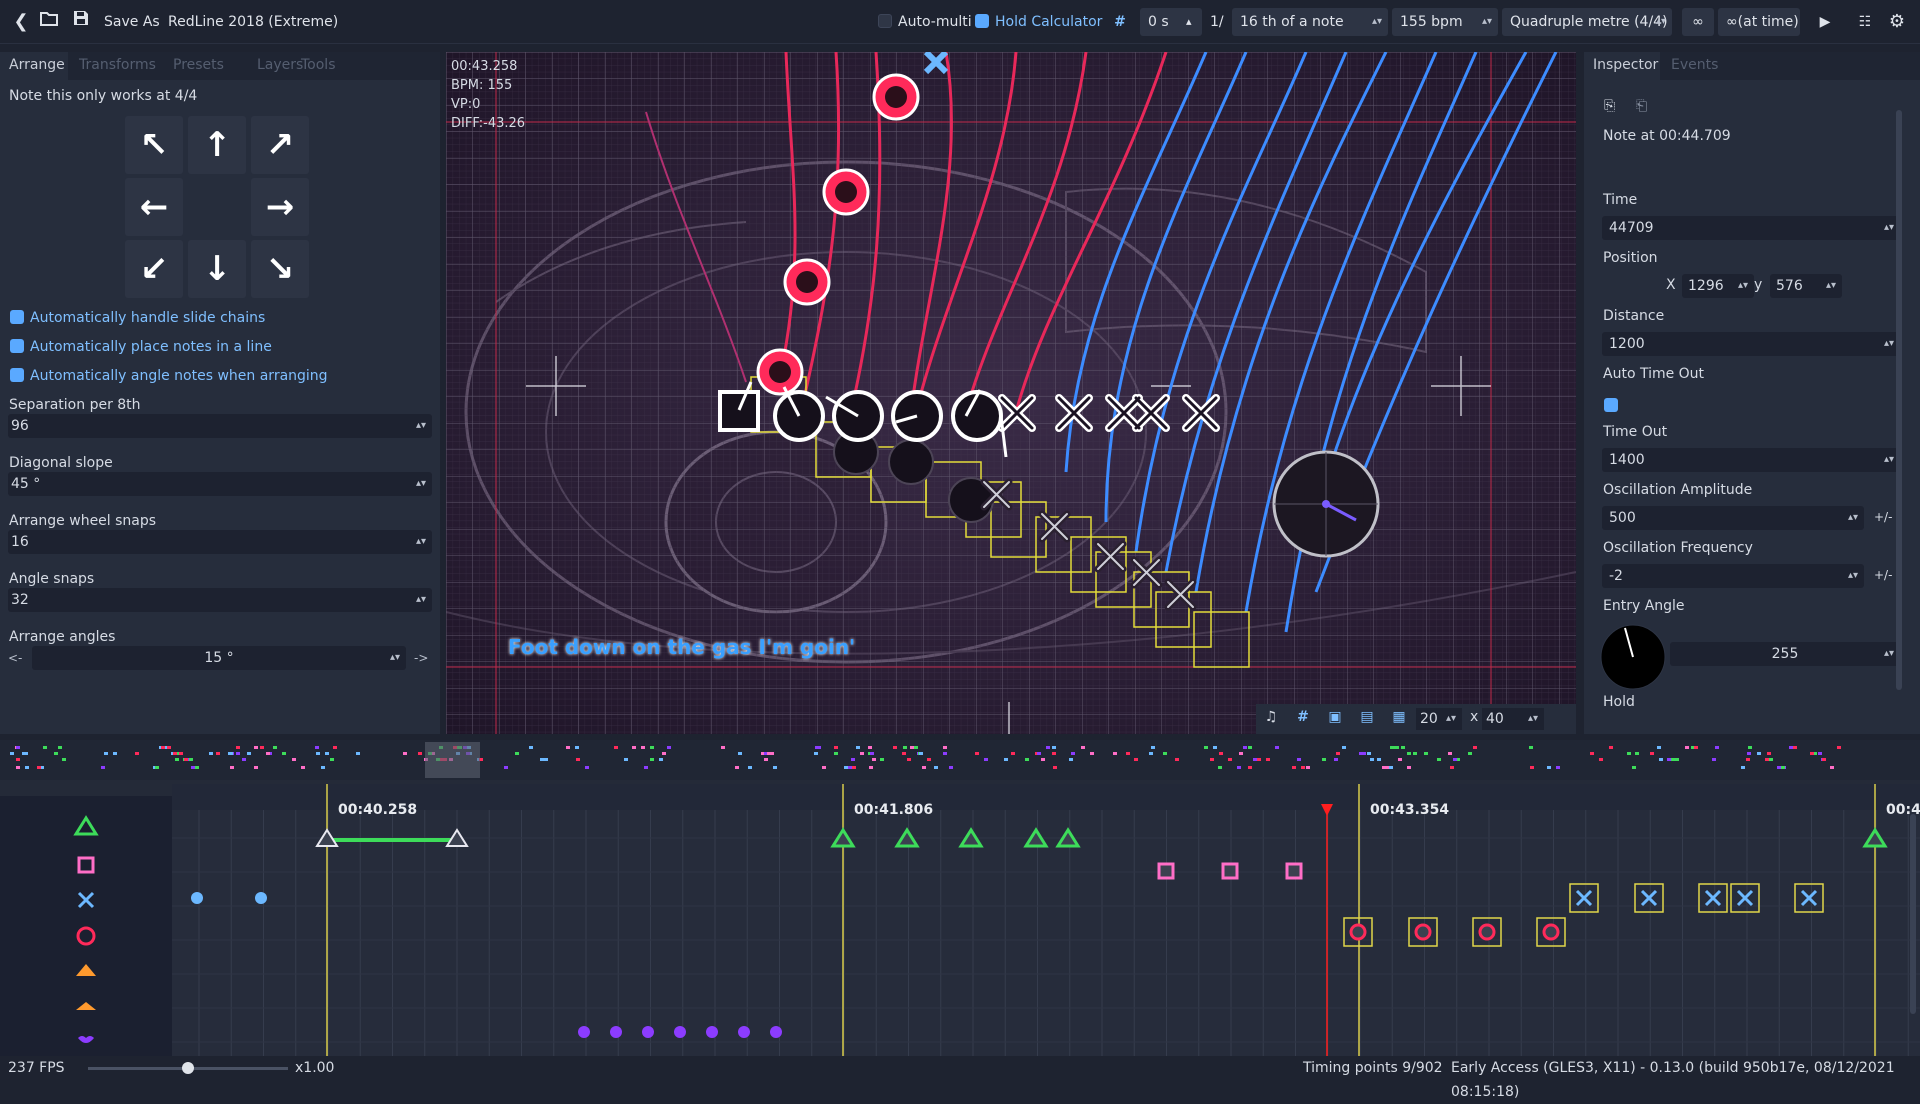  I want to click on link-icon: ∞, so click(1698, 22).